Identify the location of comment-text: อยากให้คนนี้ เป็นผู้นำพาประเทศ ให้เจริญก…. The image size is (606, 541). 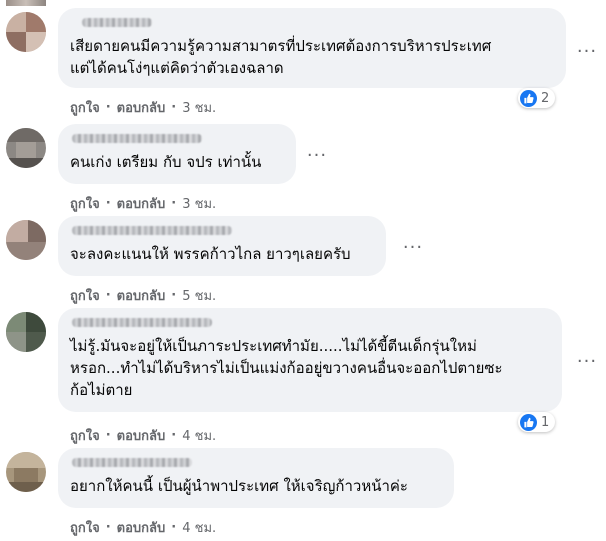
(239, 486).